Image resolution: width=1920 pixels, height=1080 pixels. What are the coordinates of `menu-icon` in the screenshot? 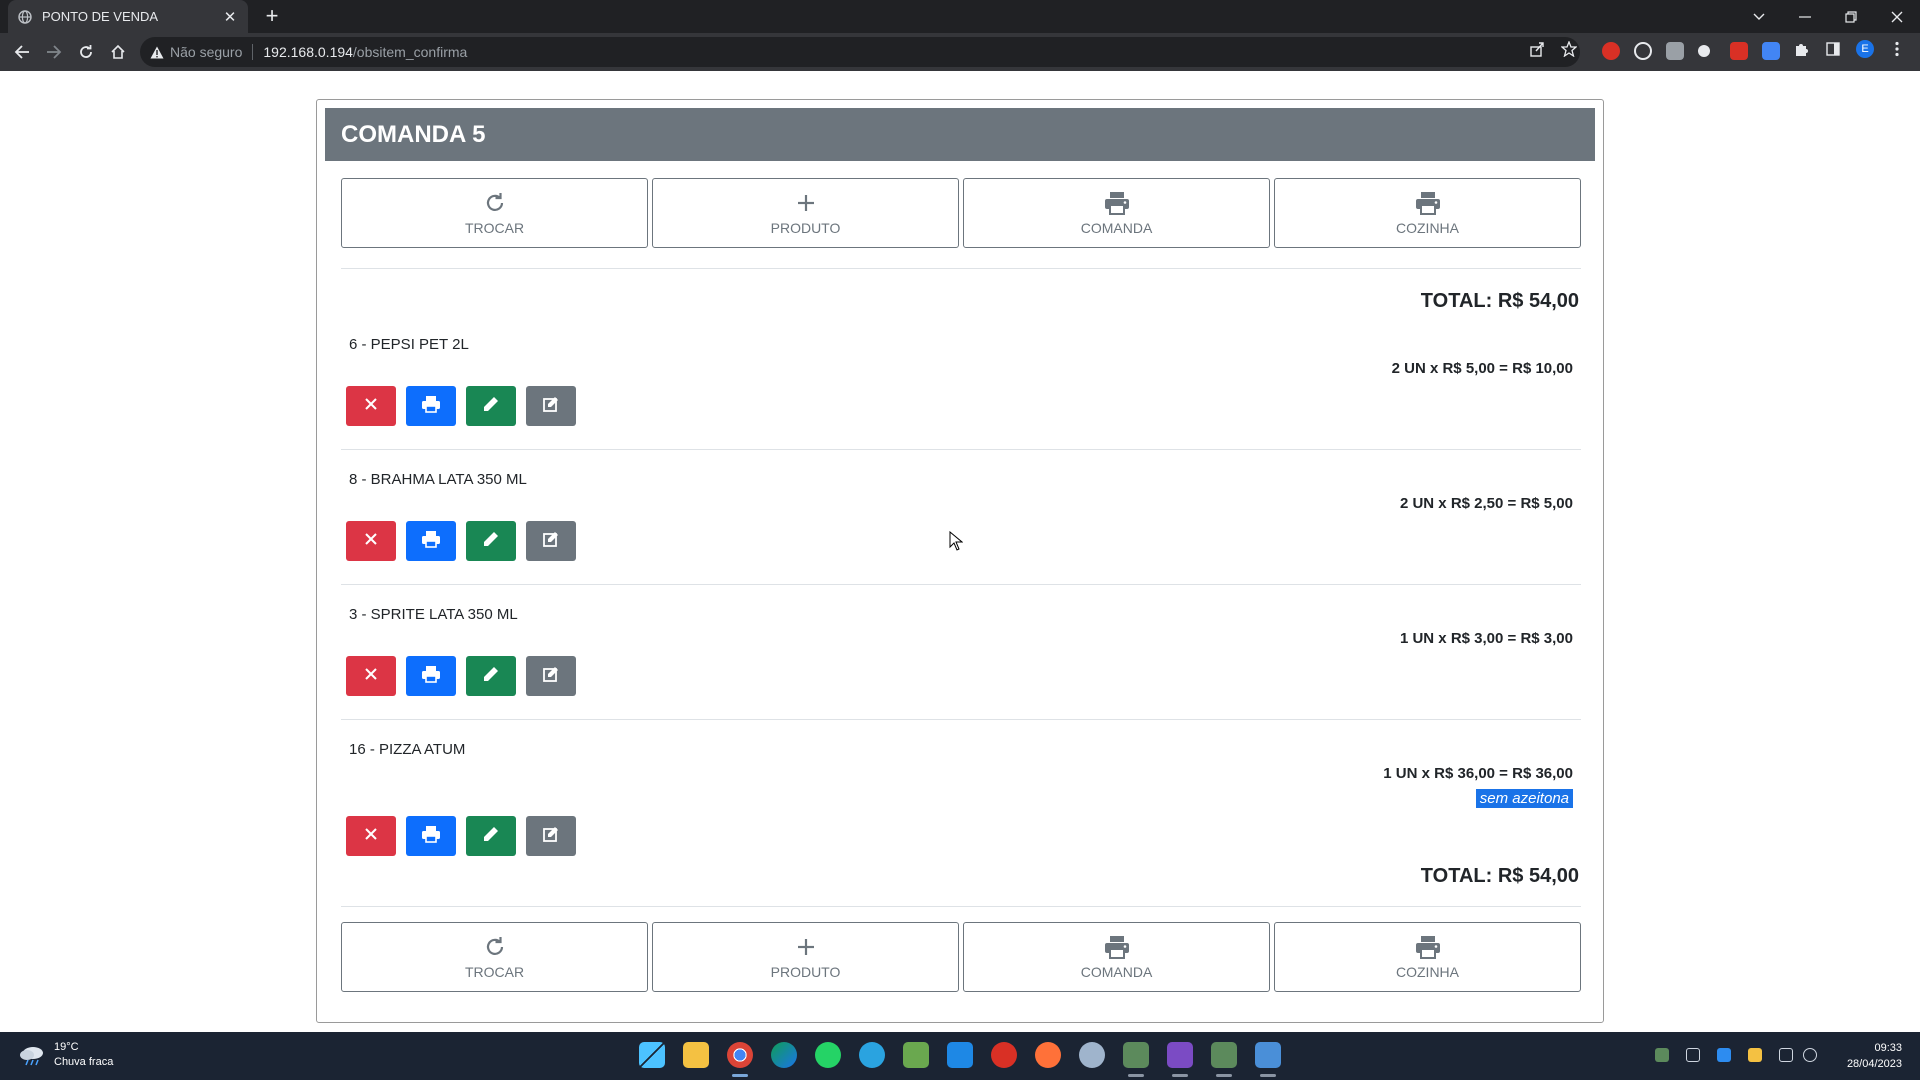 It's located at (1897, 49).